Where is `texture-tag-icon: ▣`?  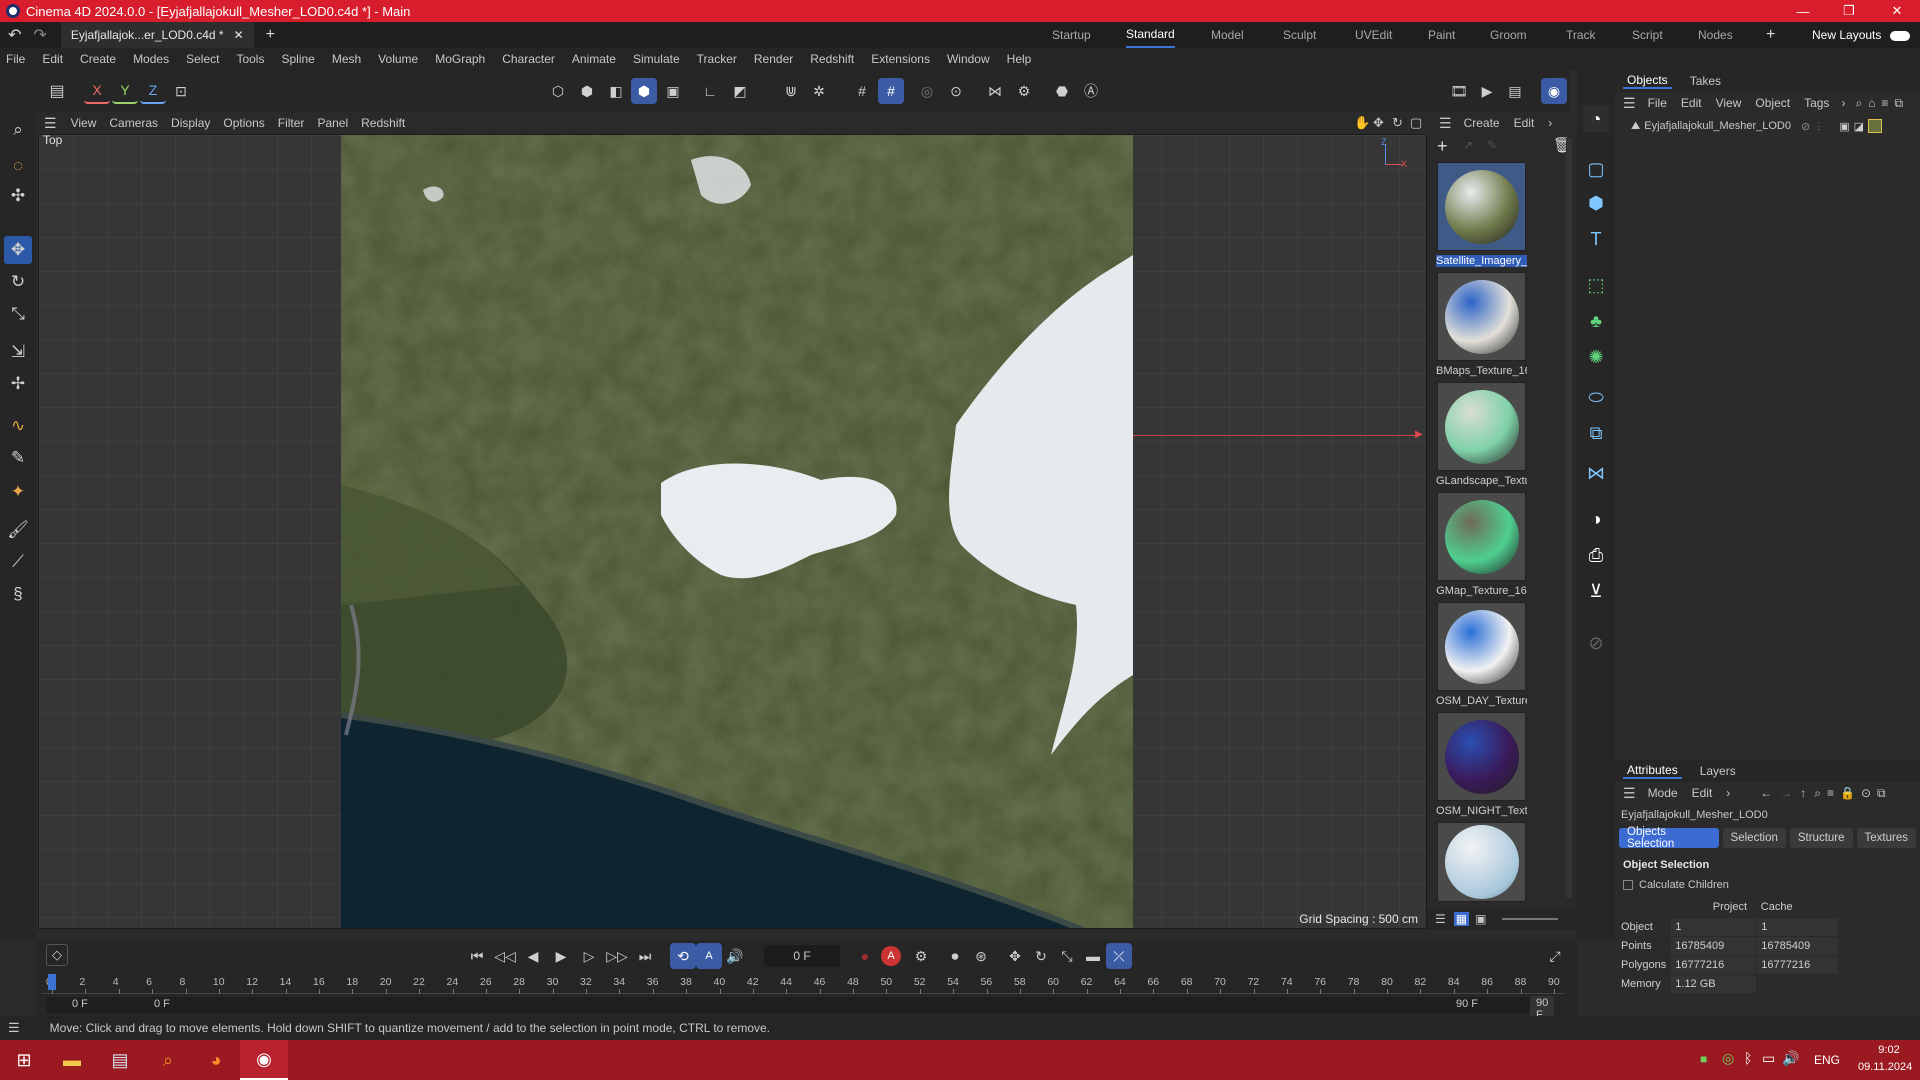
texture-tag-icon: ▣ is located at coordinates (1844, 126).